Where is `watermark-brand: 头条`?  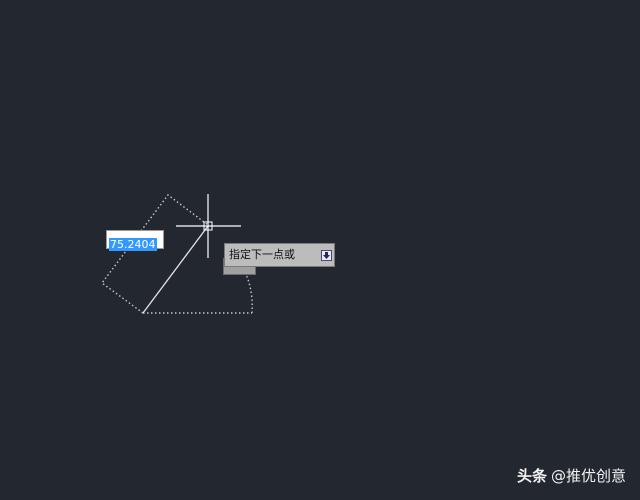 watermark-brand: 头条 is located at coordinates (531, 476).